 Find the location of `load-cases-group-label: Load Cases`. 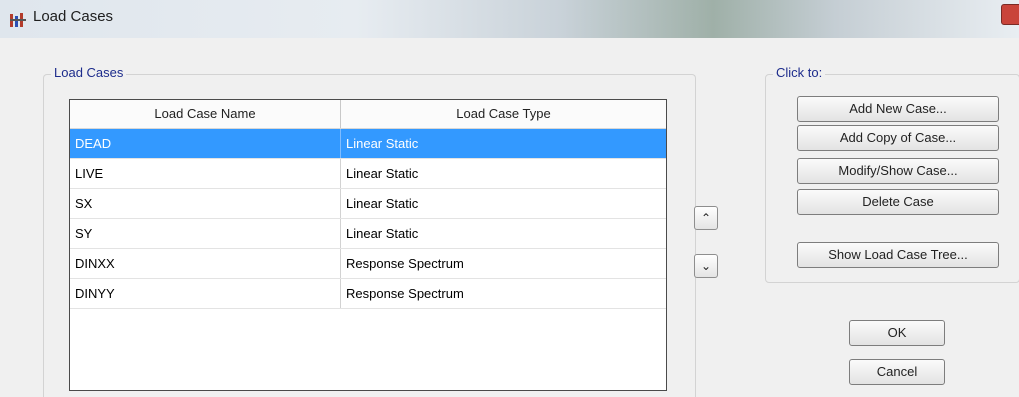

load-cases-group-label: Load Cases is located at coordinates (89, 72).